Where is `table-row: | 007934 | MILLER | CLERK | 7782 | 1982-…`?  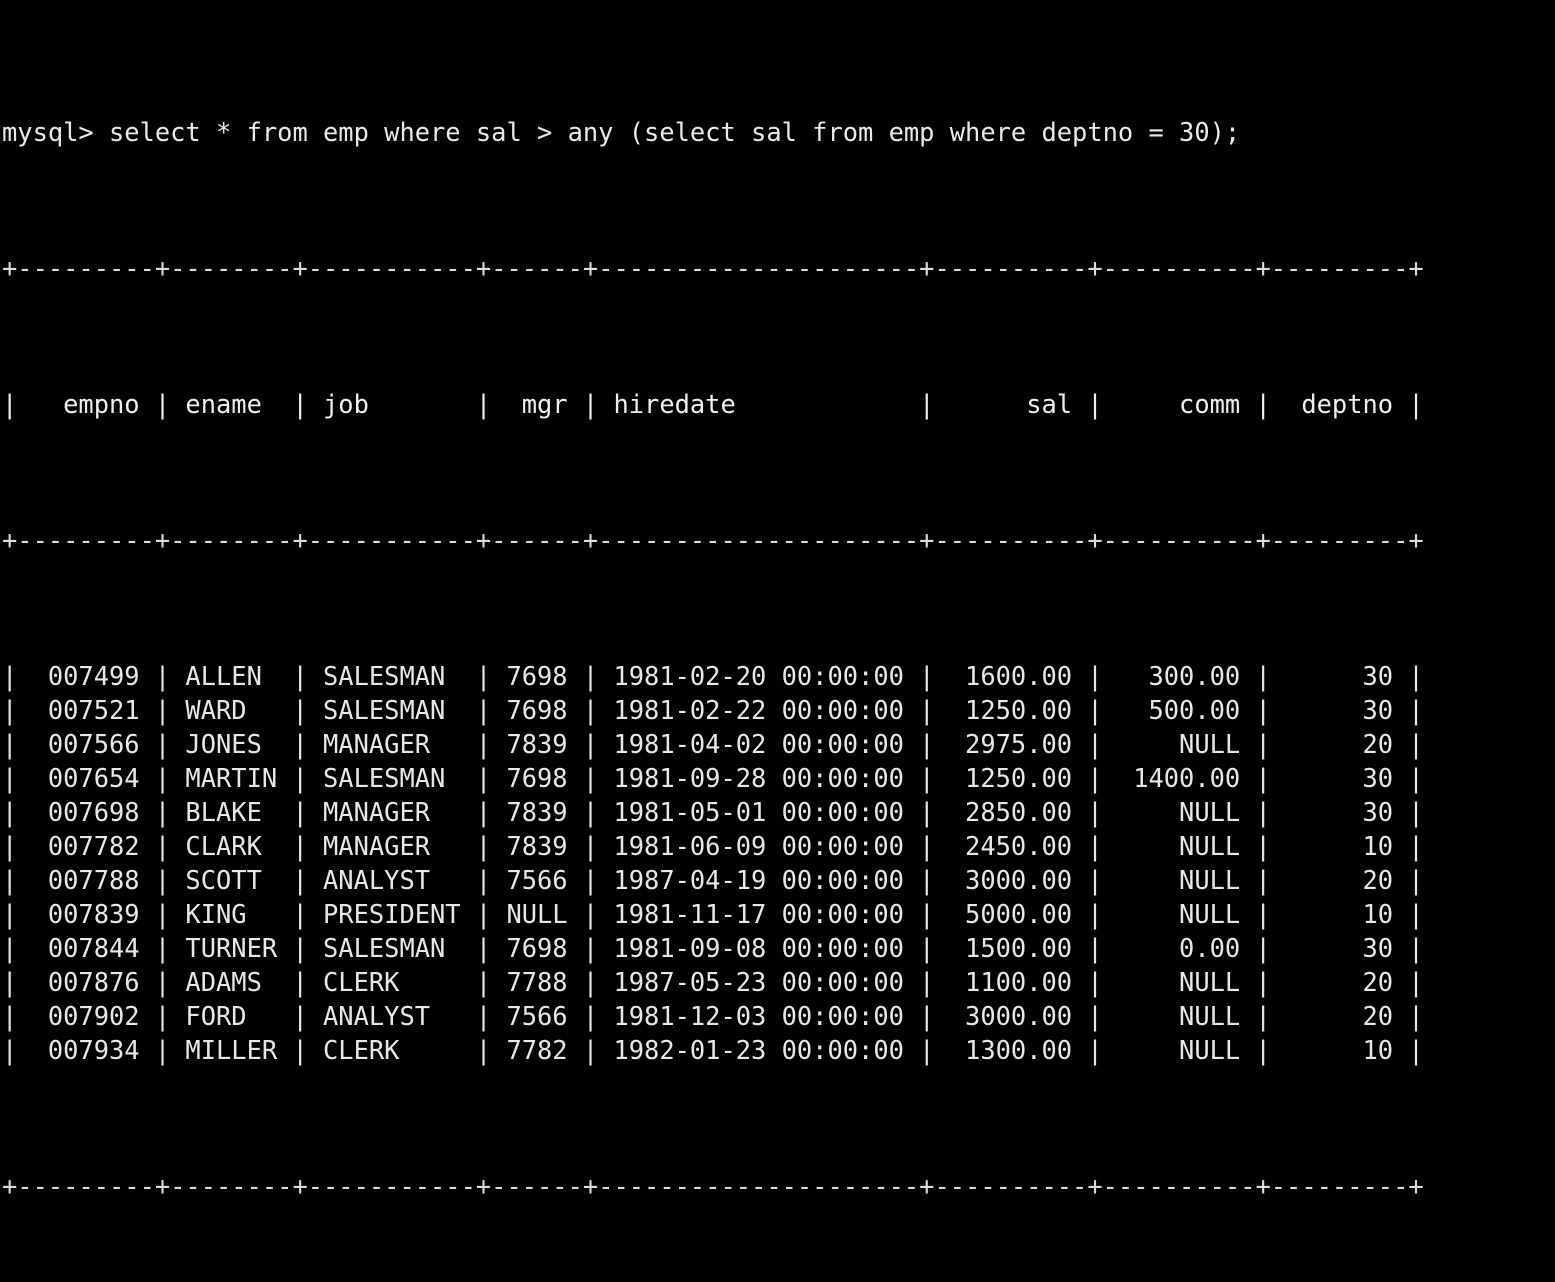 table-row: | 007934 | MILLER | CLERK | 7782 | 1982-… is located at coordinates (713, 1050).